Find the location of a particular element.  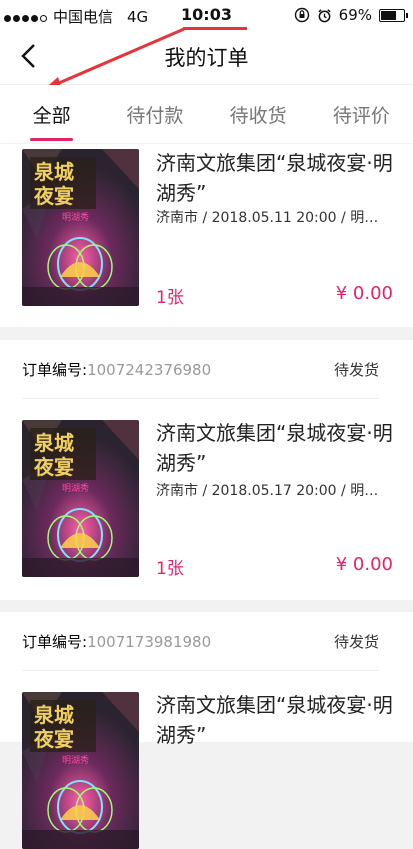

order-number-value: 1007242376980 is located at coordinates (149, 369).